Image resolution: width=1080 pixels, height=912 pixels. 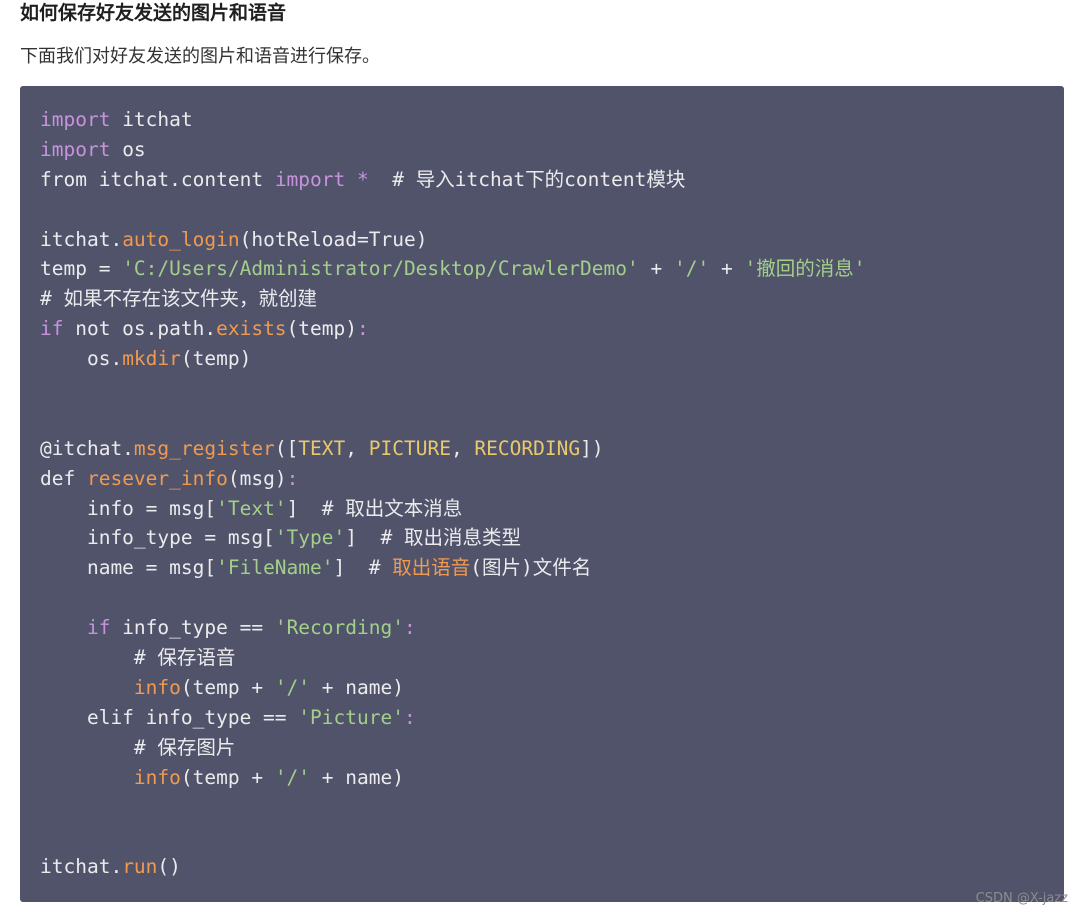 I want to click on code-token-comment: # 取出消息类型, so click(x=439, y=538).